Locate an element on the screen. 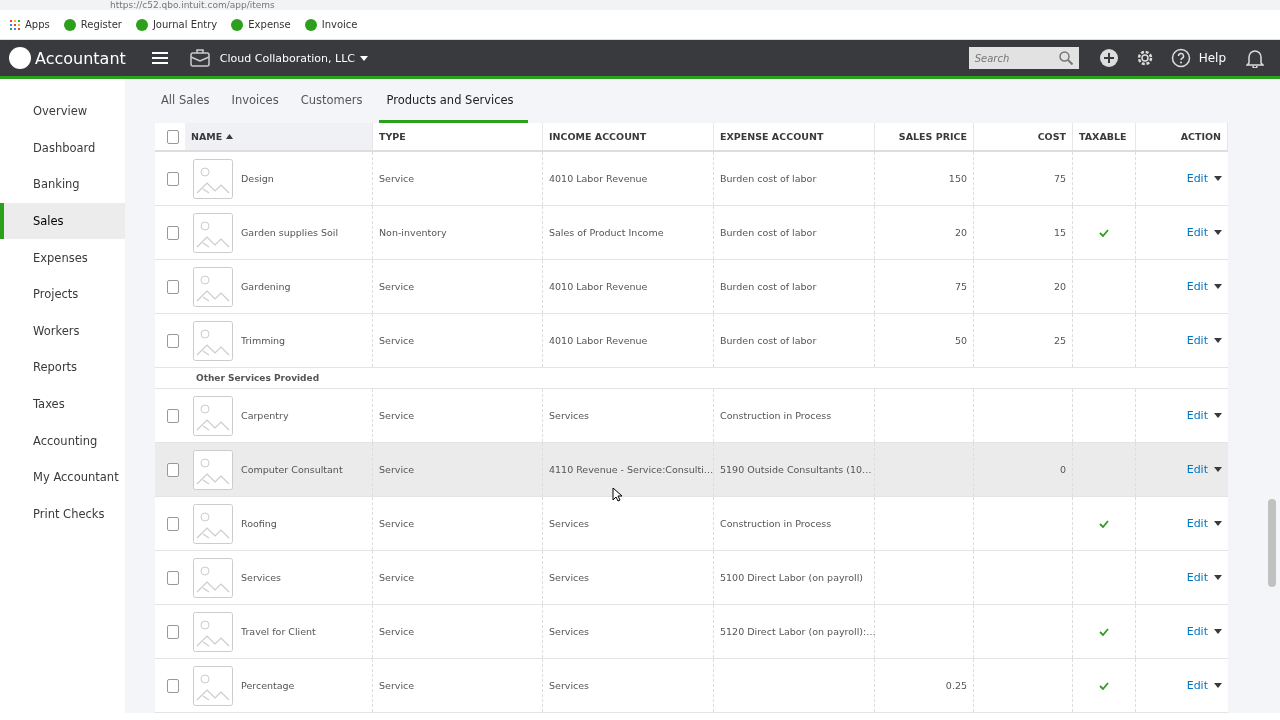  sidebar-item: Taxes is located at coordinates (62, 404).